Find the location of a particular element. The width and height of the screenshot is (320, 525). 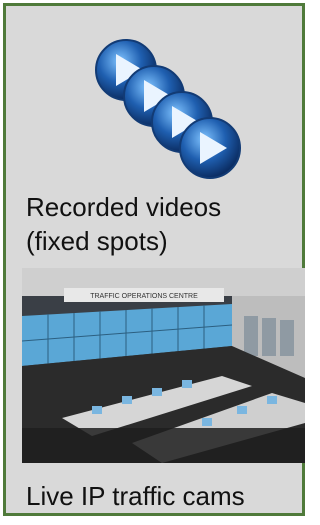

recorded-videos-label-line2: (fixed spots) is located at coordinates (97, 241).